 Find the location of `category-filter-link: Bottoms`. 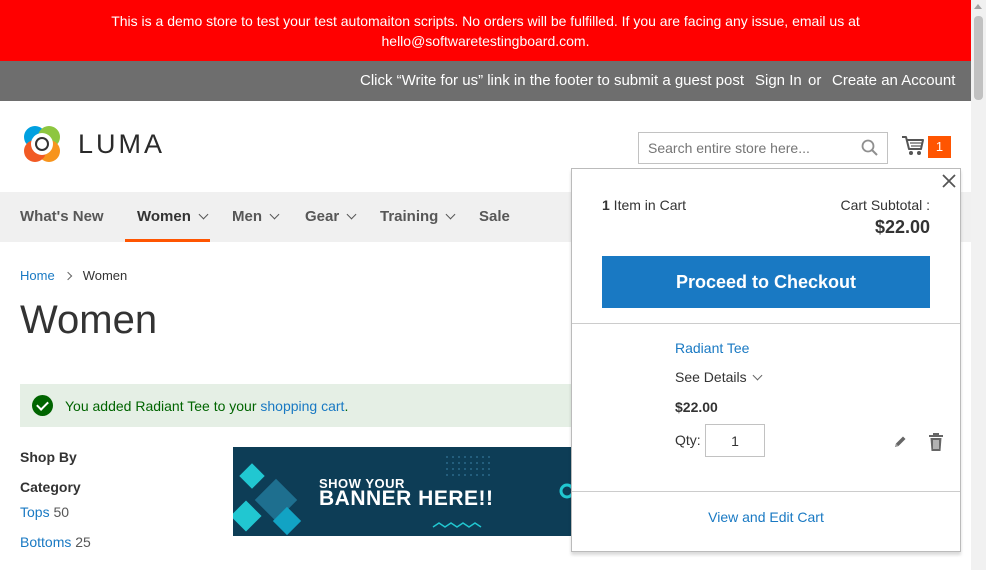

category-filter-link: Bottoms is located at coordinates (45, 542).